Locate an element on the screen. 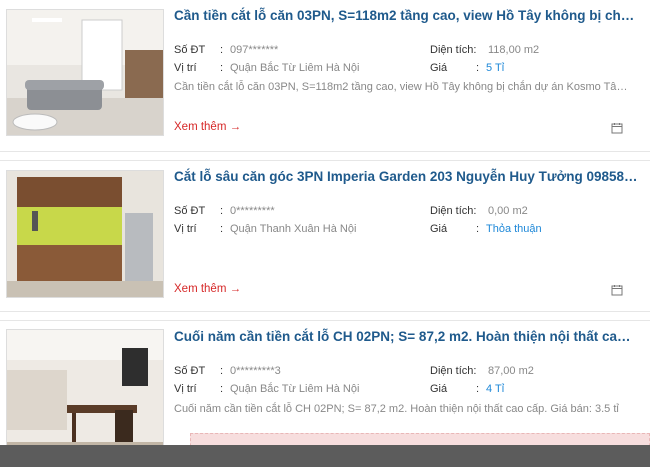 The width and height of the screenshot is (650, 467). price-value: 4 Tỉ is located at coordinates (495, 389).